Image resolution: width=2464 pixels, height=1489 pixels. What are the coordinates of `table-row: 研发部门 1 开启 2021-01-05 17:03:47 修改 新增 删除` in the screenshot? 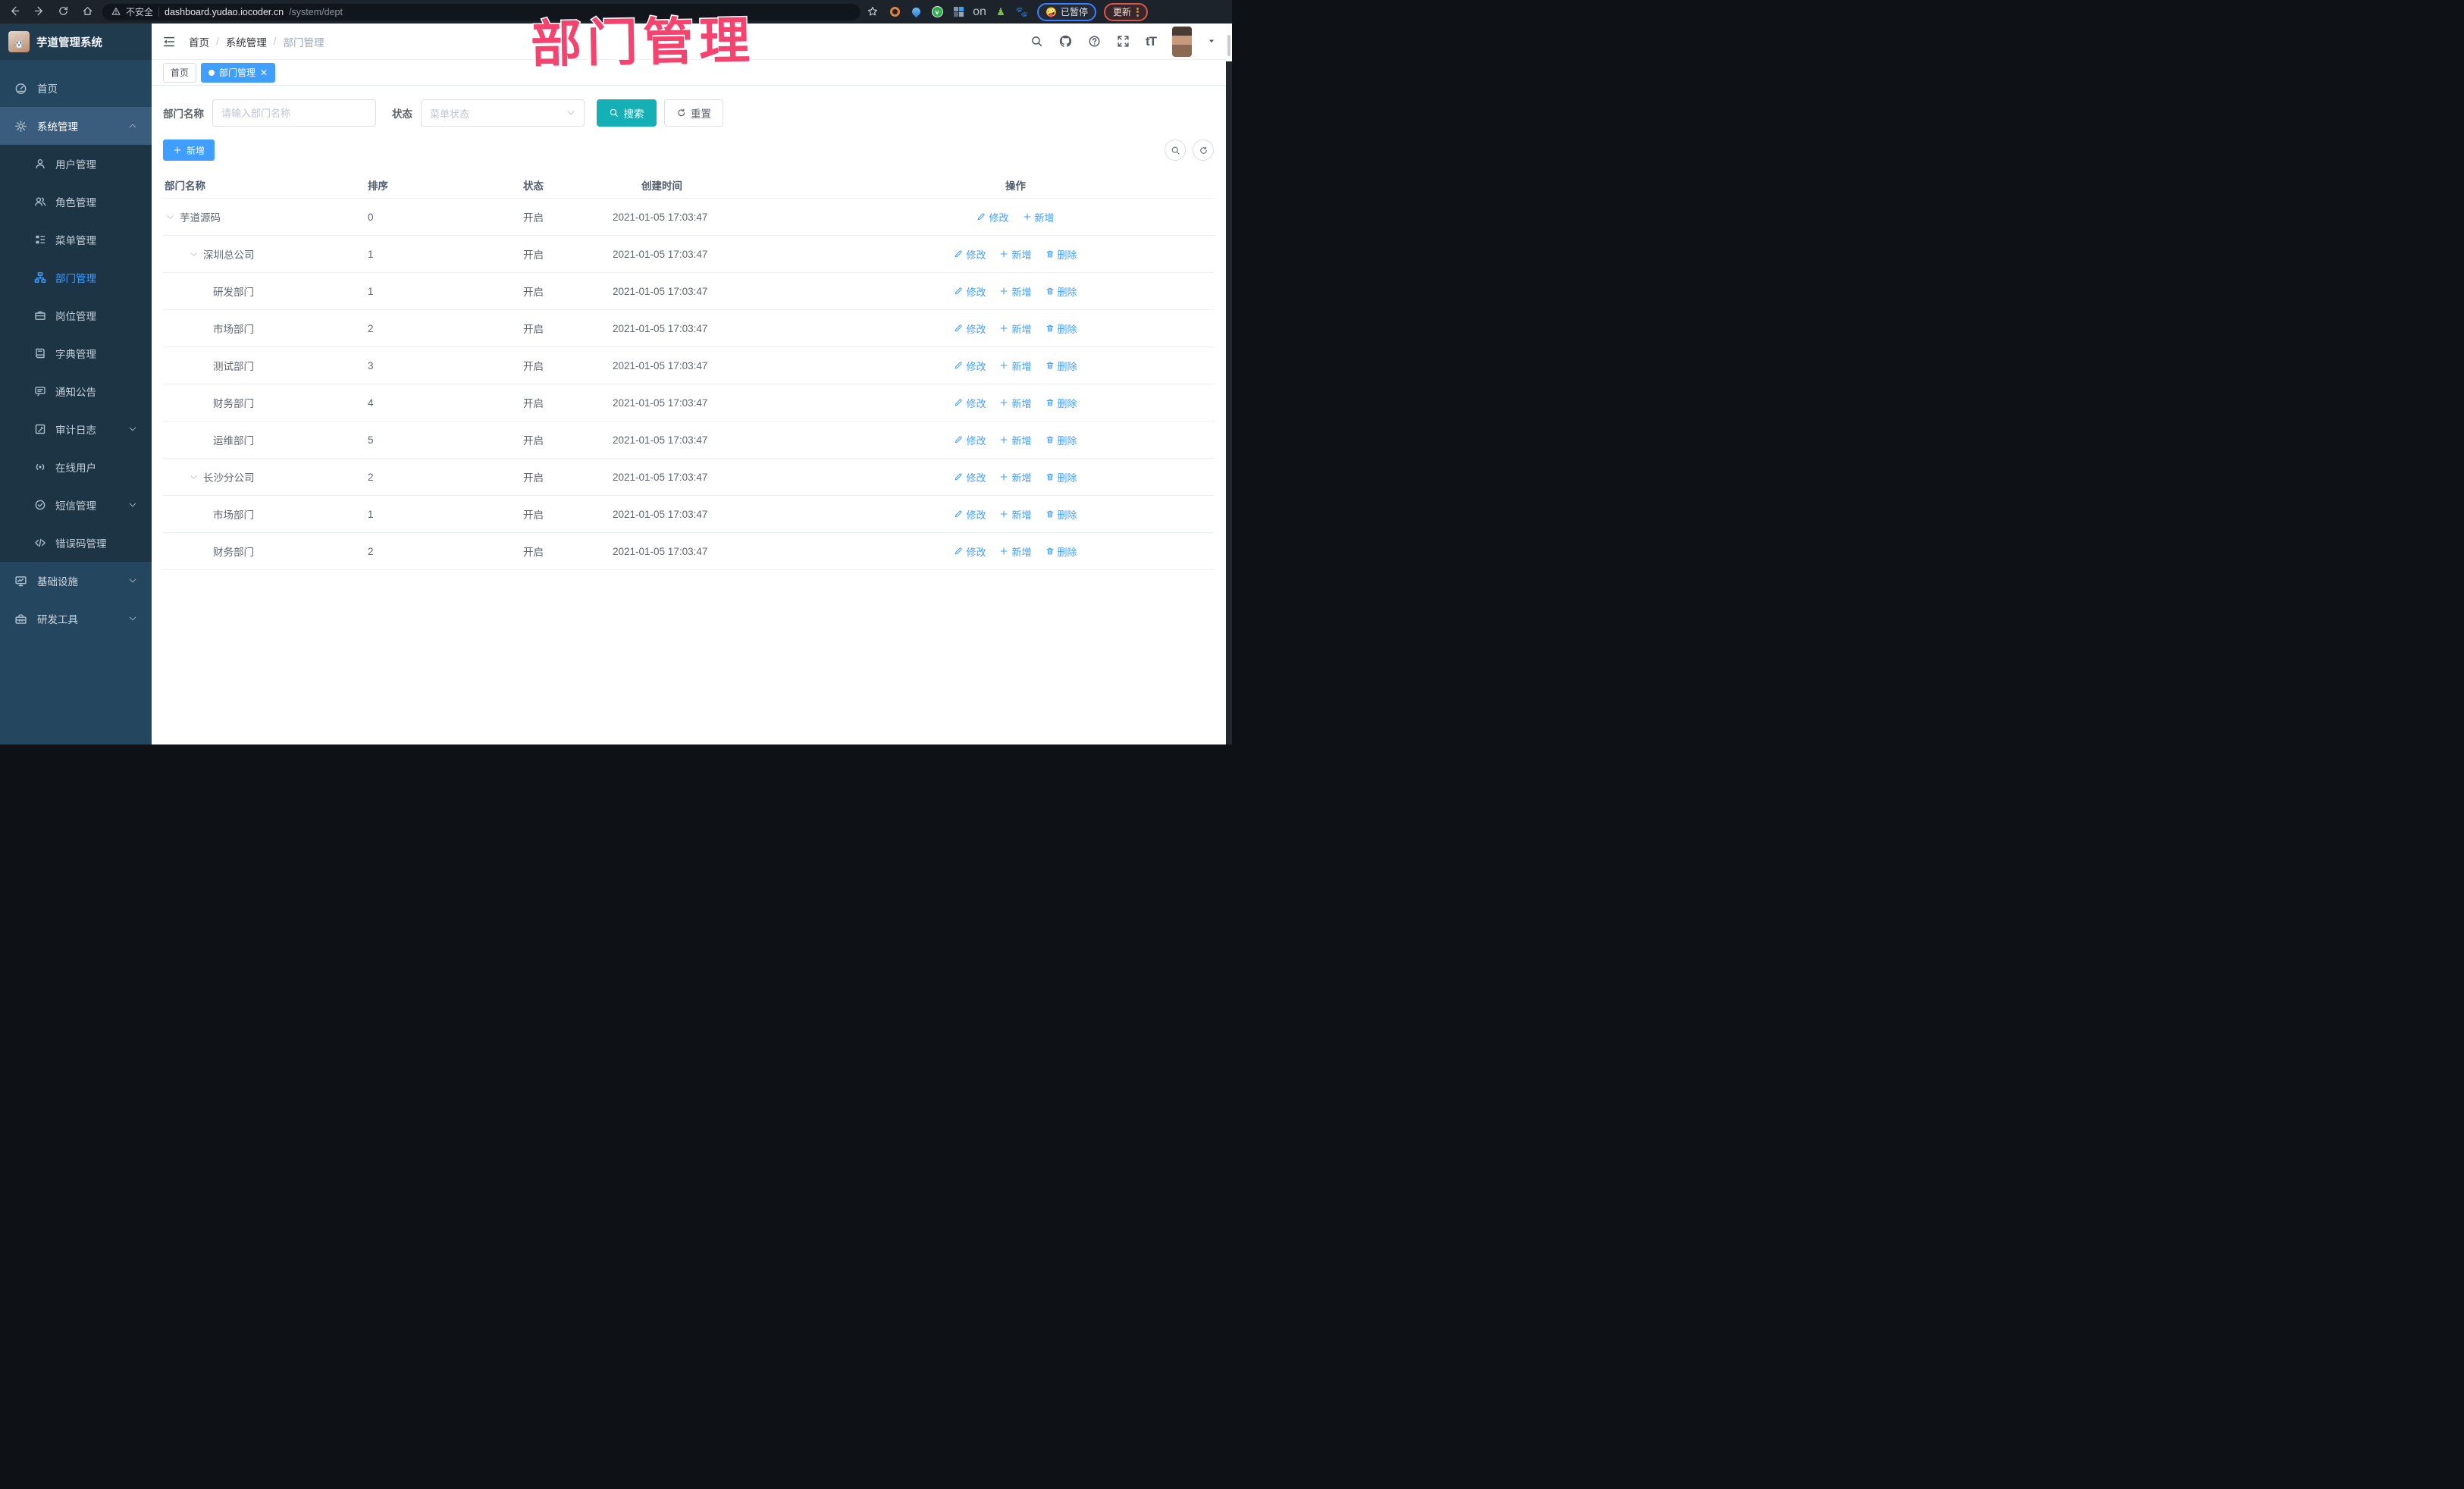 It's located at (688, 291).